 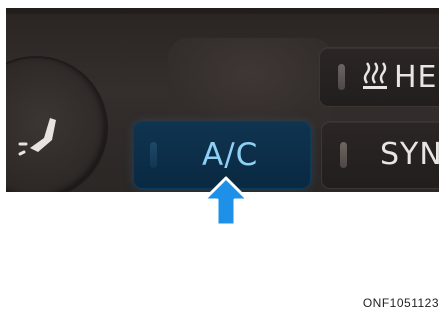 What do you see at coordinates (153, 155) in the screenshot?
I see `ac-indicator-led` at bounding box center [153, 155].